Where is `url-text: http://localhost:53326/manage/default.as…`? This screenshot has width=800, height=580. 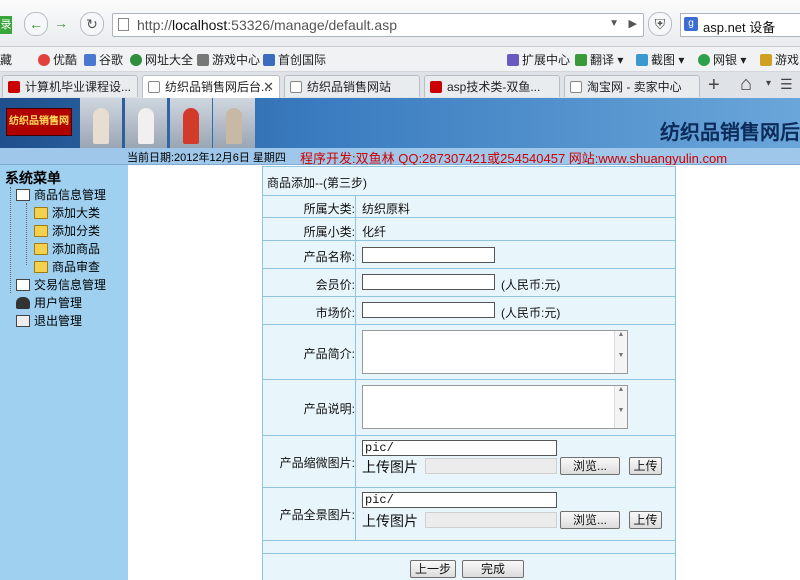
url-text: http://localhost:53326/manage/default.as… is located at coordinates (267, 25).